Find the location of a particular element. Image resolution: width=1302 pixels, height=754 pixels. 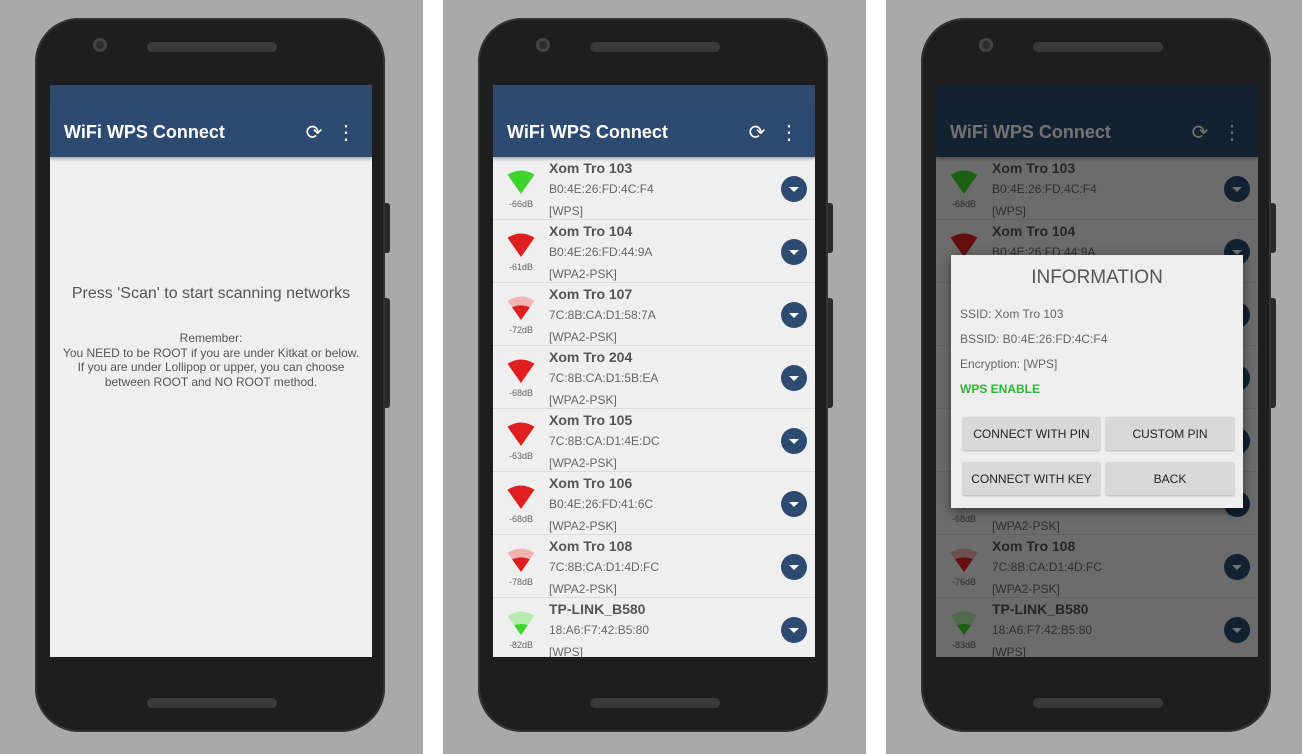

network-bssid: B0:4E:26:FD:4C:F4 is located at coordinates (601, 189).